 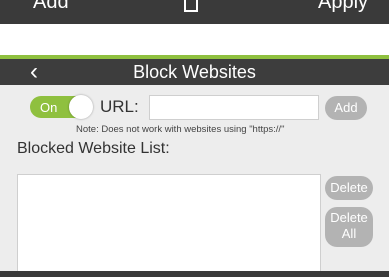 I want to click on url-label: URL:, so click(x=119, y=106).